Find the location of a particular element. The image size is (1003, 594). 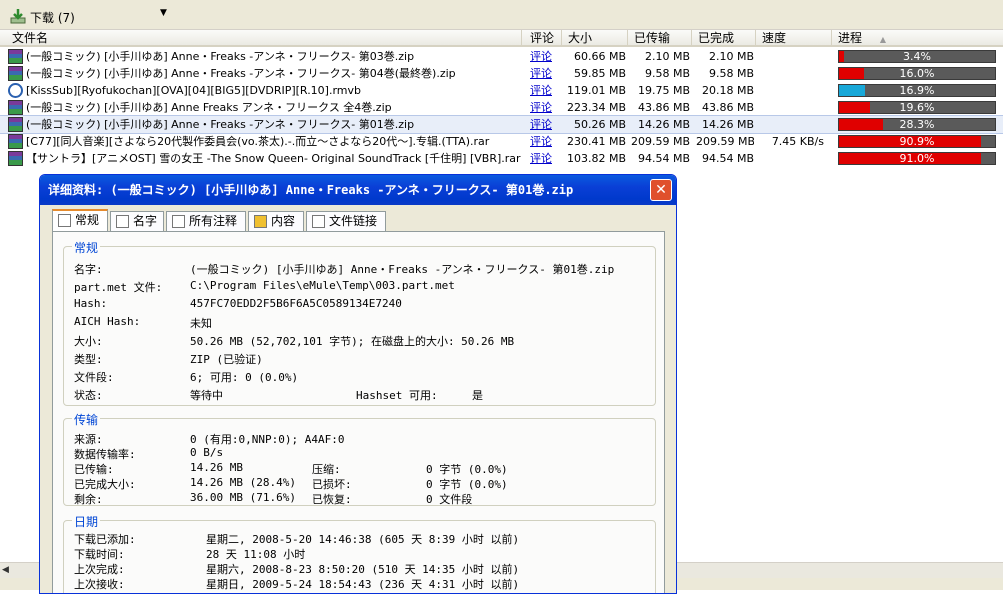

remaining-label: 剩余: is located at coordinates (88, 499).